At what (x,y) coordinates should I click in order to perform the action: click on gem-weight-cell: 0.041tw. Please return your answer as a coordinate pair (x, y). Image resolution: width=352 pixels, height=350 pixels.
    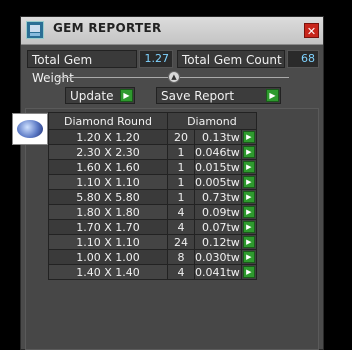
    Looking at the image, I should click on (218, 272).